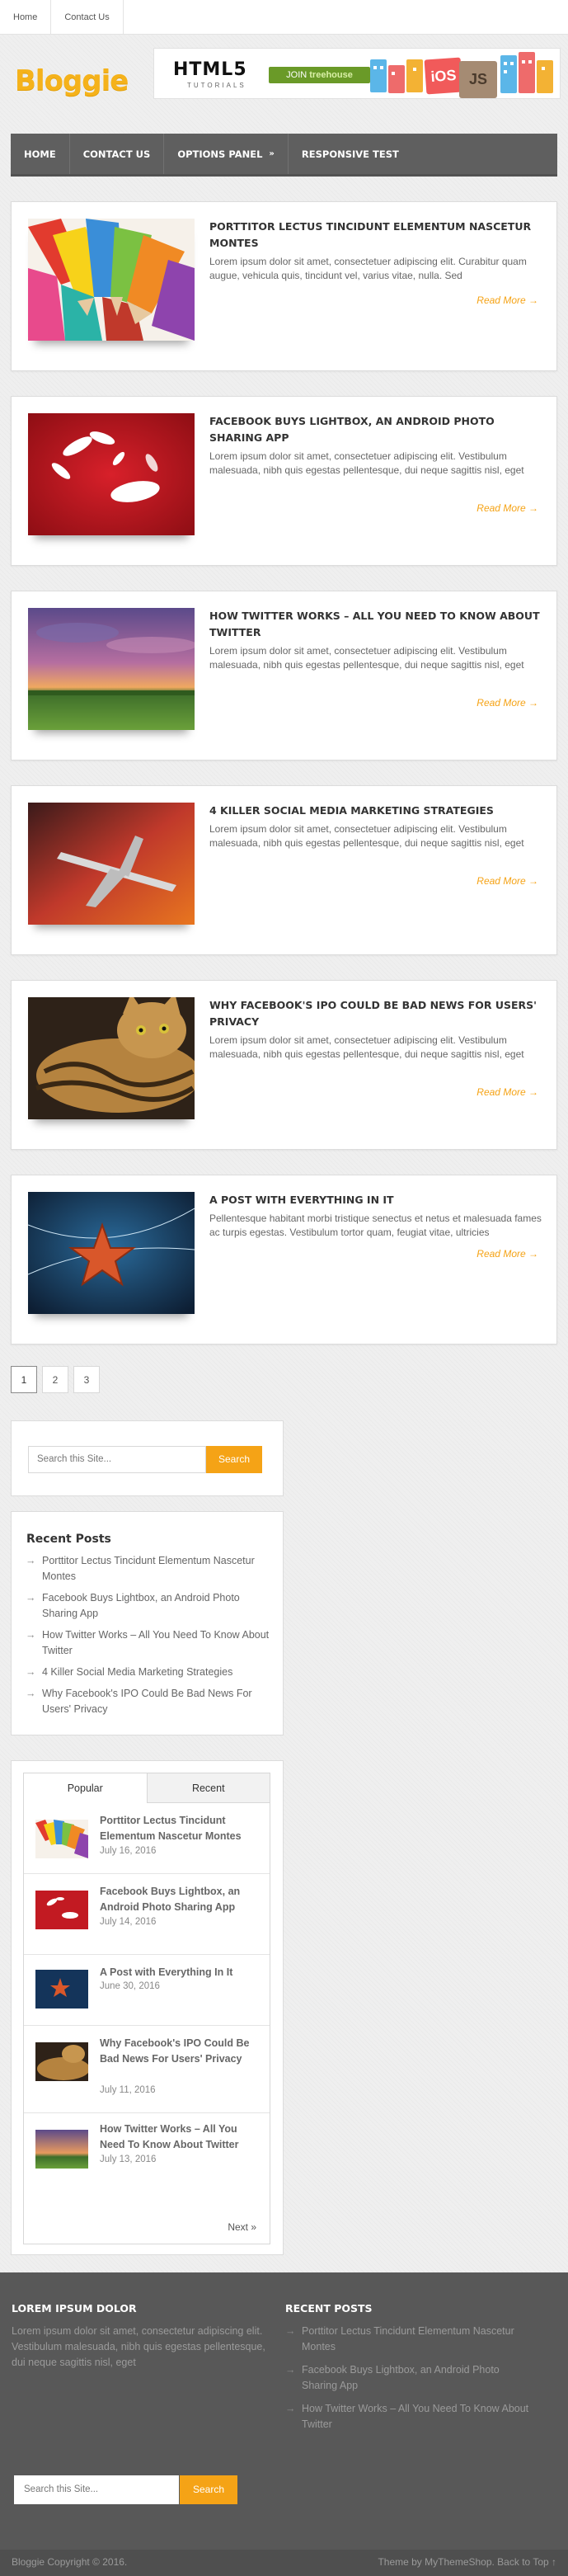 The width and height of the screenshot is (568, 2576). I want to click on nav-item-home: HOME, so click(40, 154).